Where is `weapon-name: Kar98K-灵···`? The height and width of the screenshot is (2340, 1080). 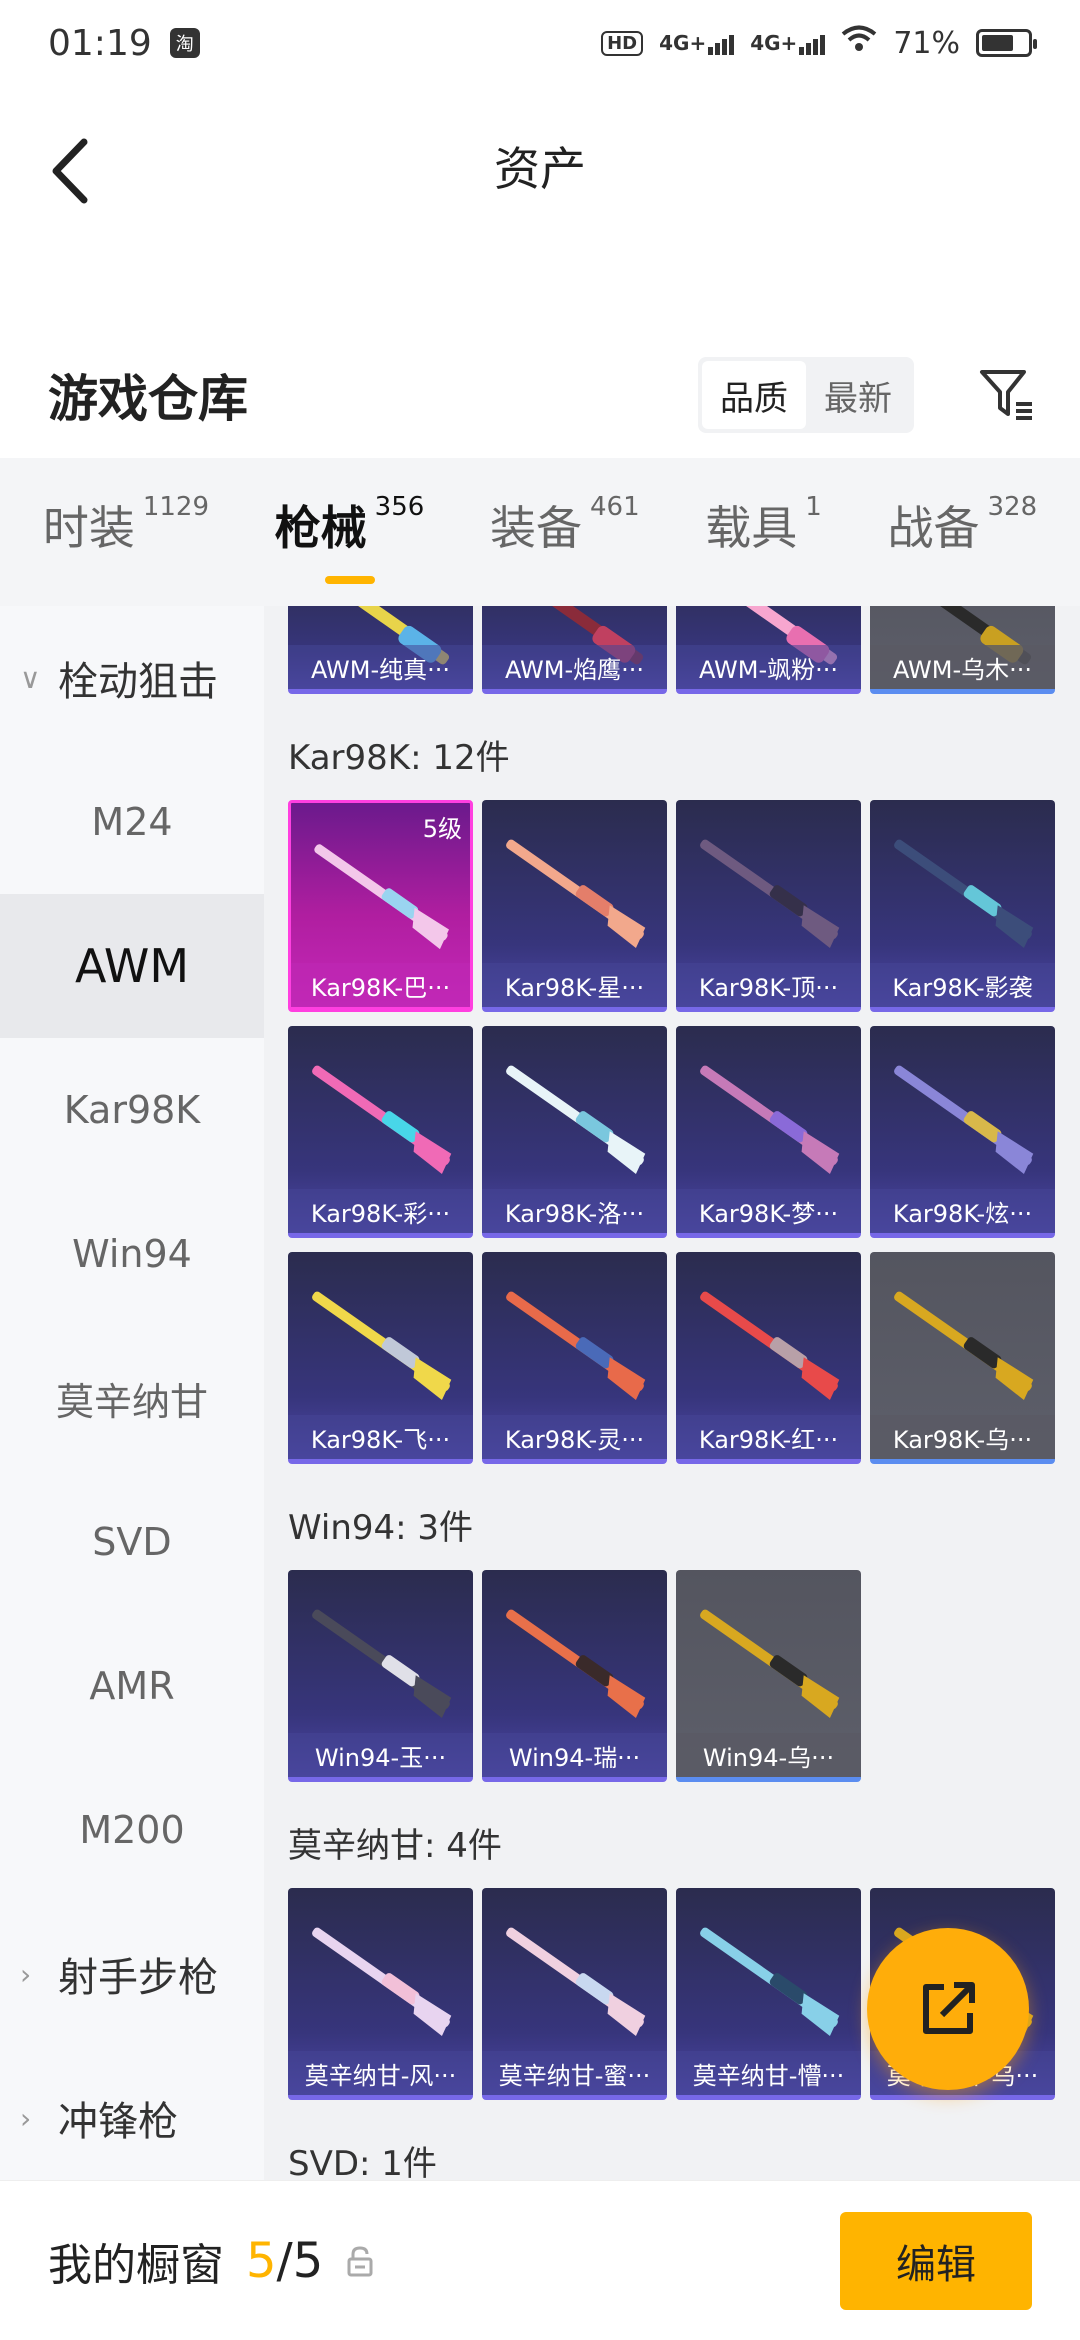 weapon-name: Kar98K-灵··· is located at coordinates (574, 1437).